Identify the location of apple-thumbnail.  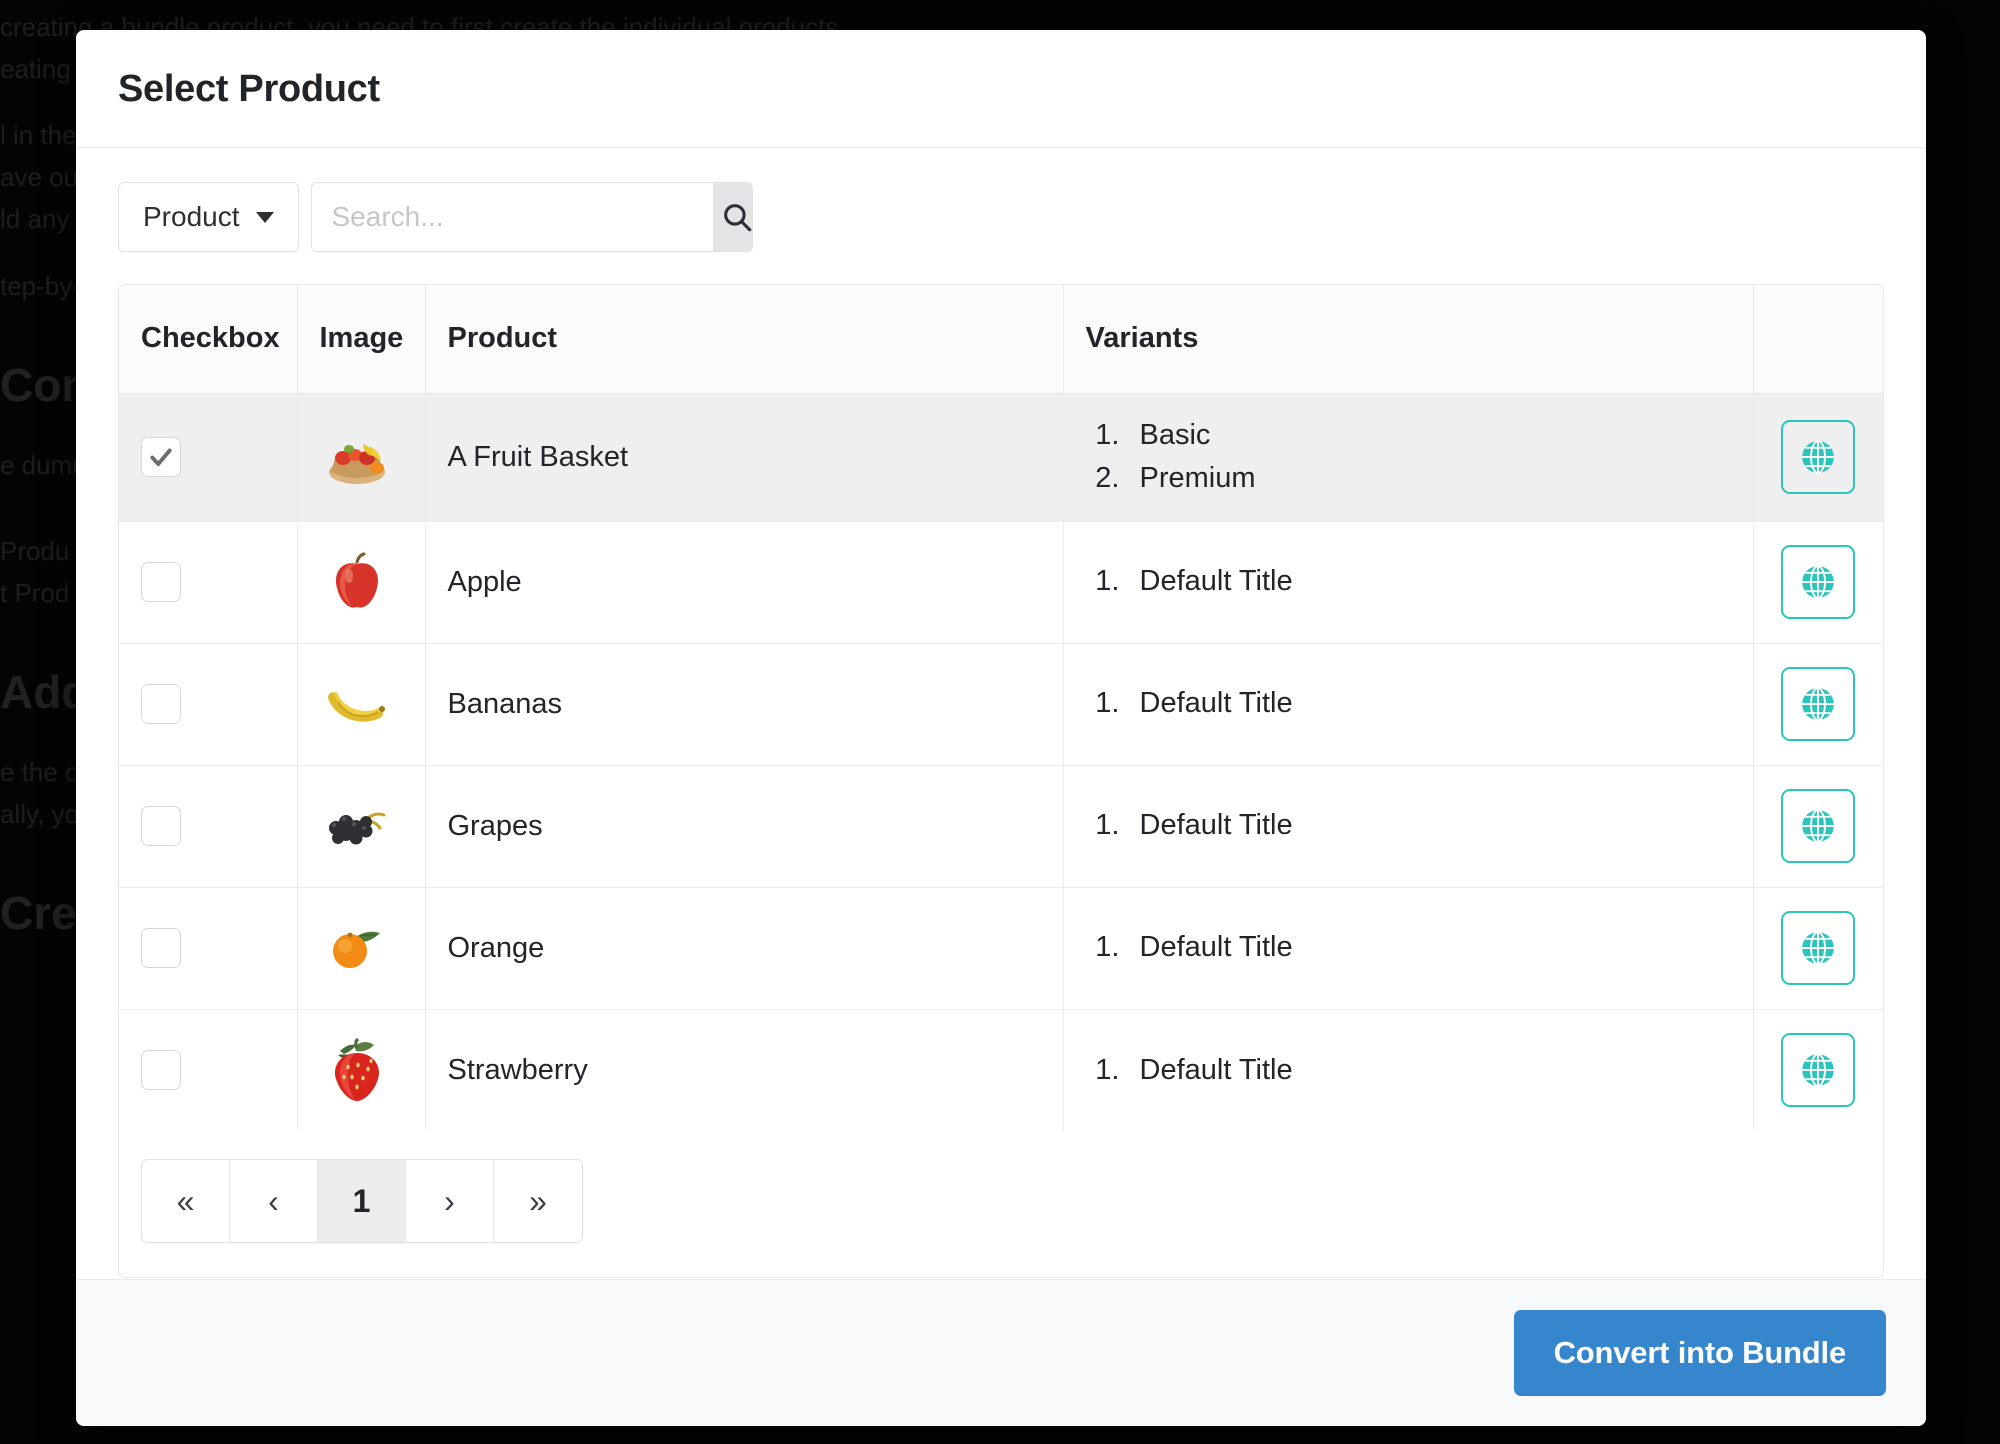
(357, 582).